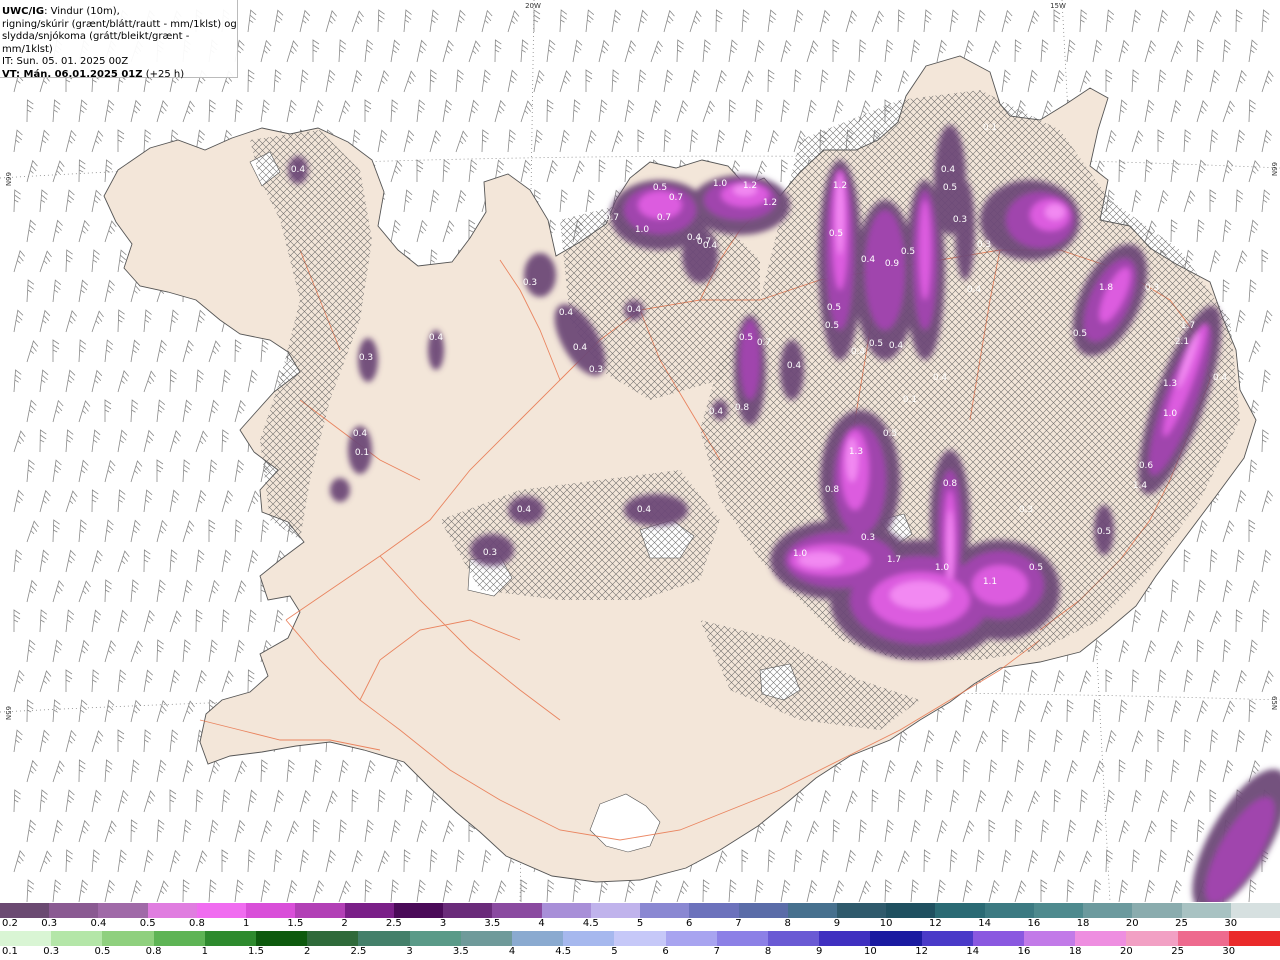  Describe the element at coordinates (344, 923) in the screenshot. I see `legend-label: 2` at that location.